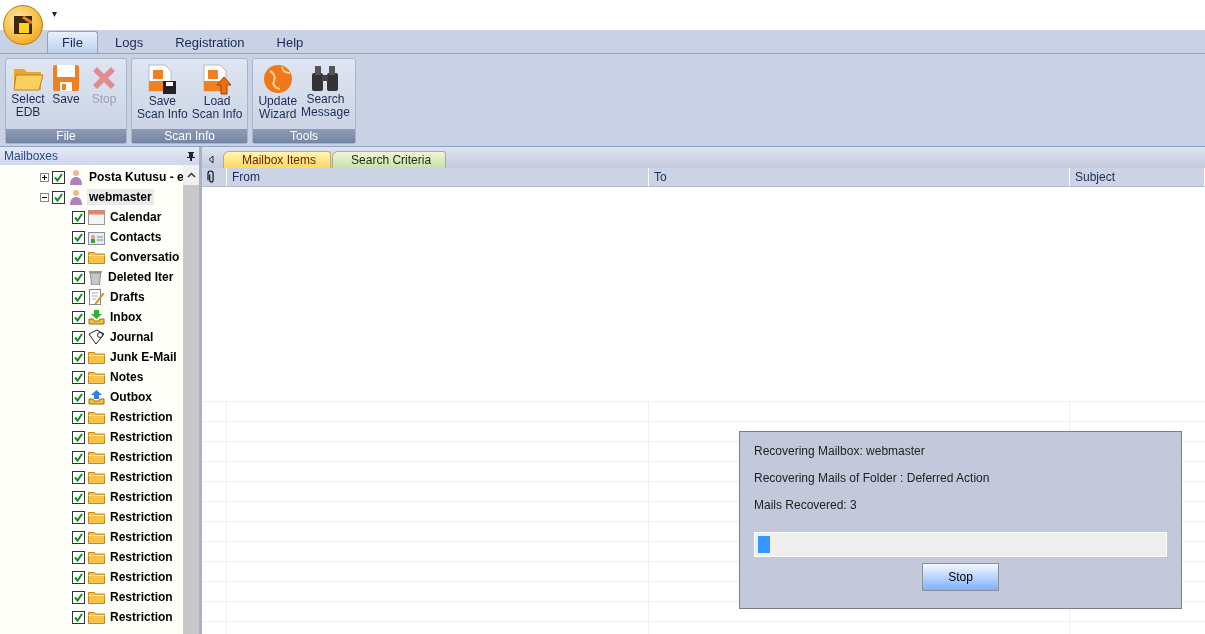  I want to click on ribbon-button: Search Message, so click(325, 94).